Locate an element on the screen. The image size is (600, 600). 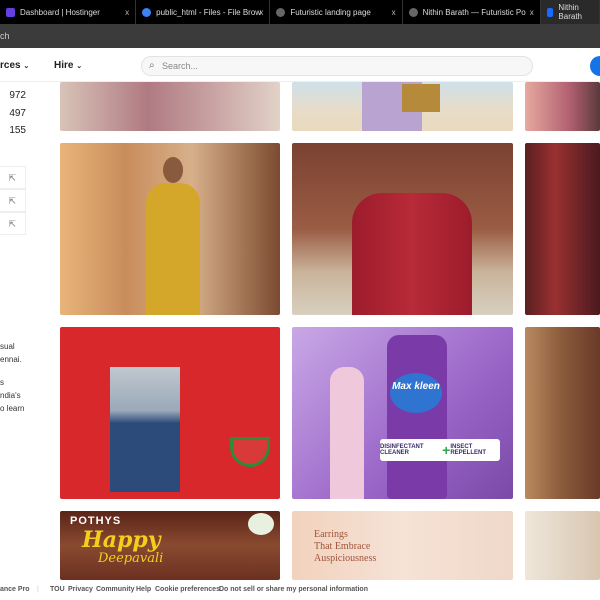
bio-text: s is located at coordinates (2, 382).